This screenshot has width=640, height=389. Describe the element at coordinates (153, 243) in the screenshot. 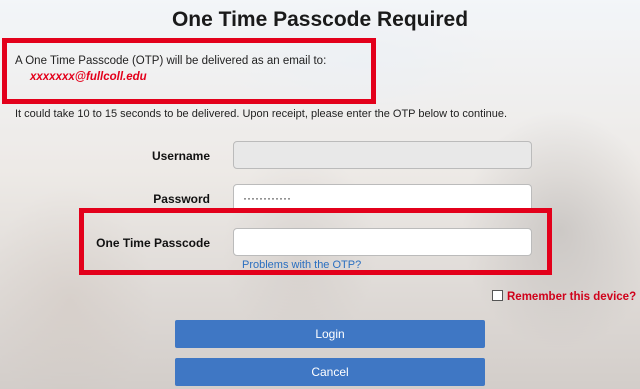

I see `otp-label: One Time Passcode` at that location.